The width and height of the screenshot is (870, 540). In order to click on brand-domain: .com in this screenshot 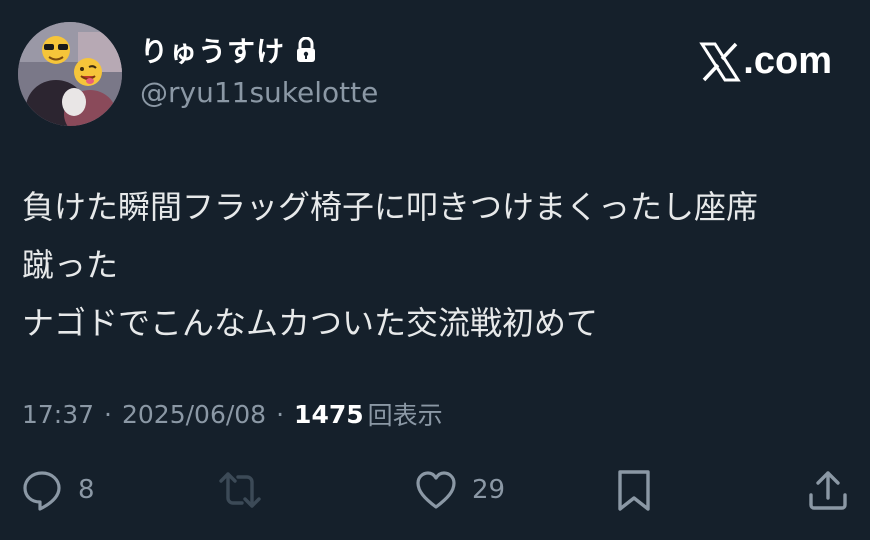, I will do `click(787, 61)`.